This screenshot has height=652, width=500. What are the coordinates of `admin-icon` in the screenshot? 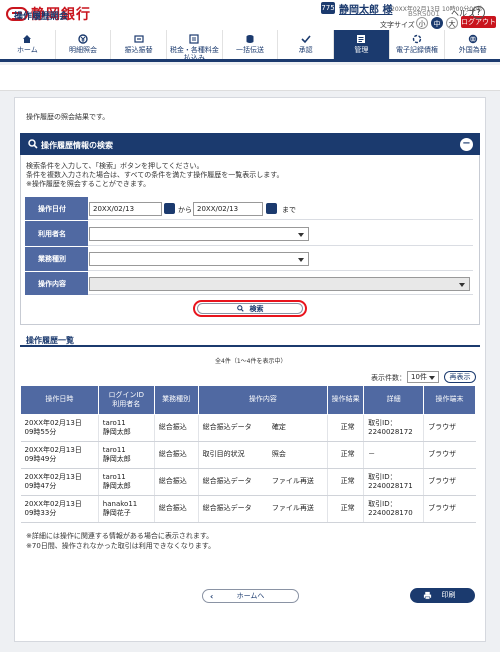 It's located at (361, 39).